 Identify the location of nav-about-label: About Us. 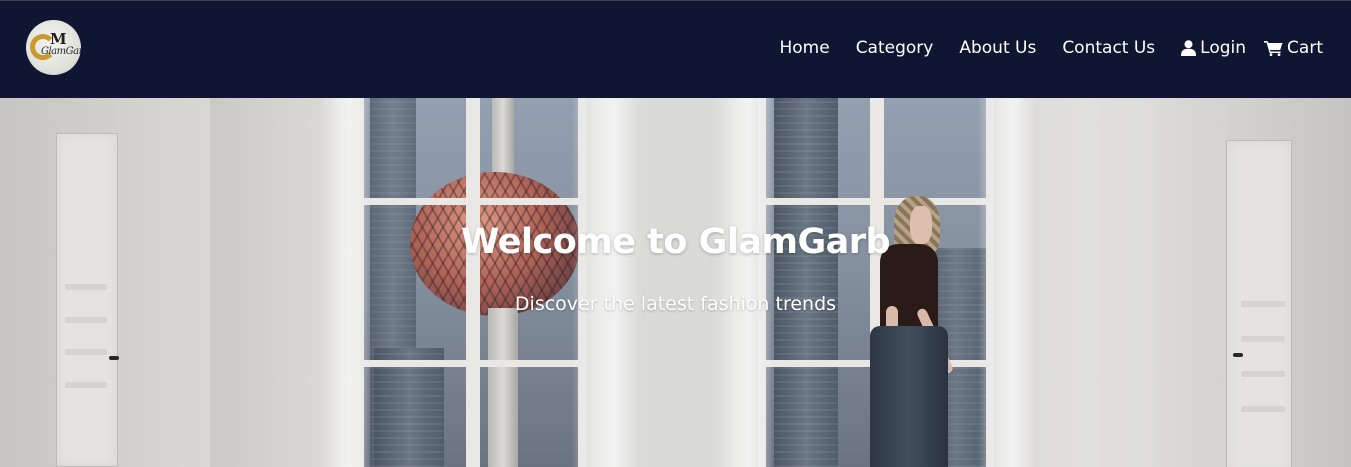
(998, 48).